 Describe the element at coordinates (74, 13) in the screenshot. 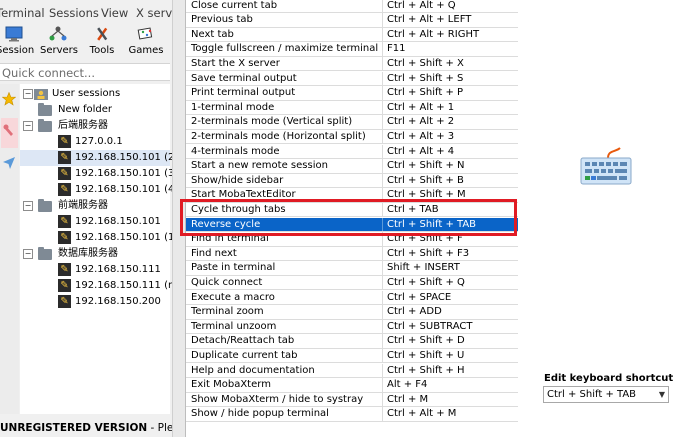

I see `menu-sessions: Sessions` at that location.